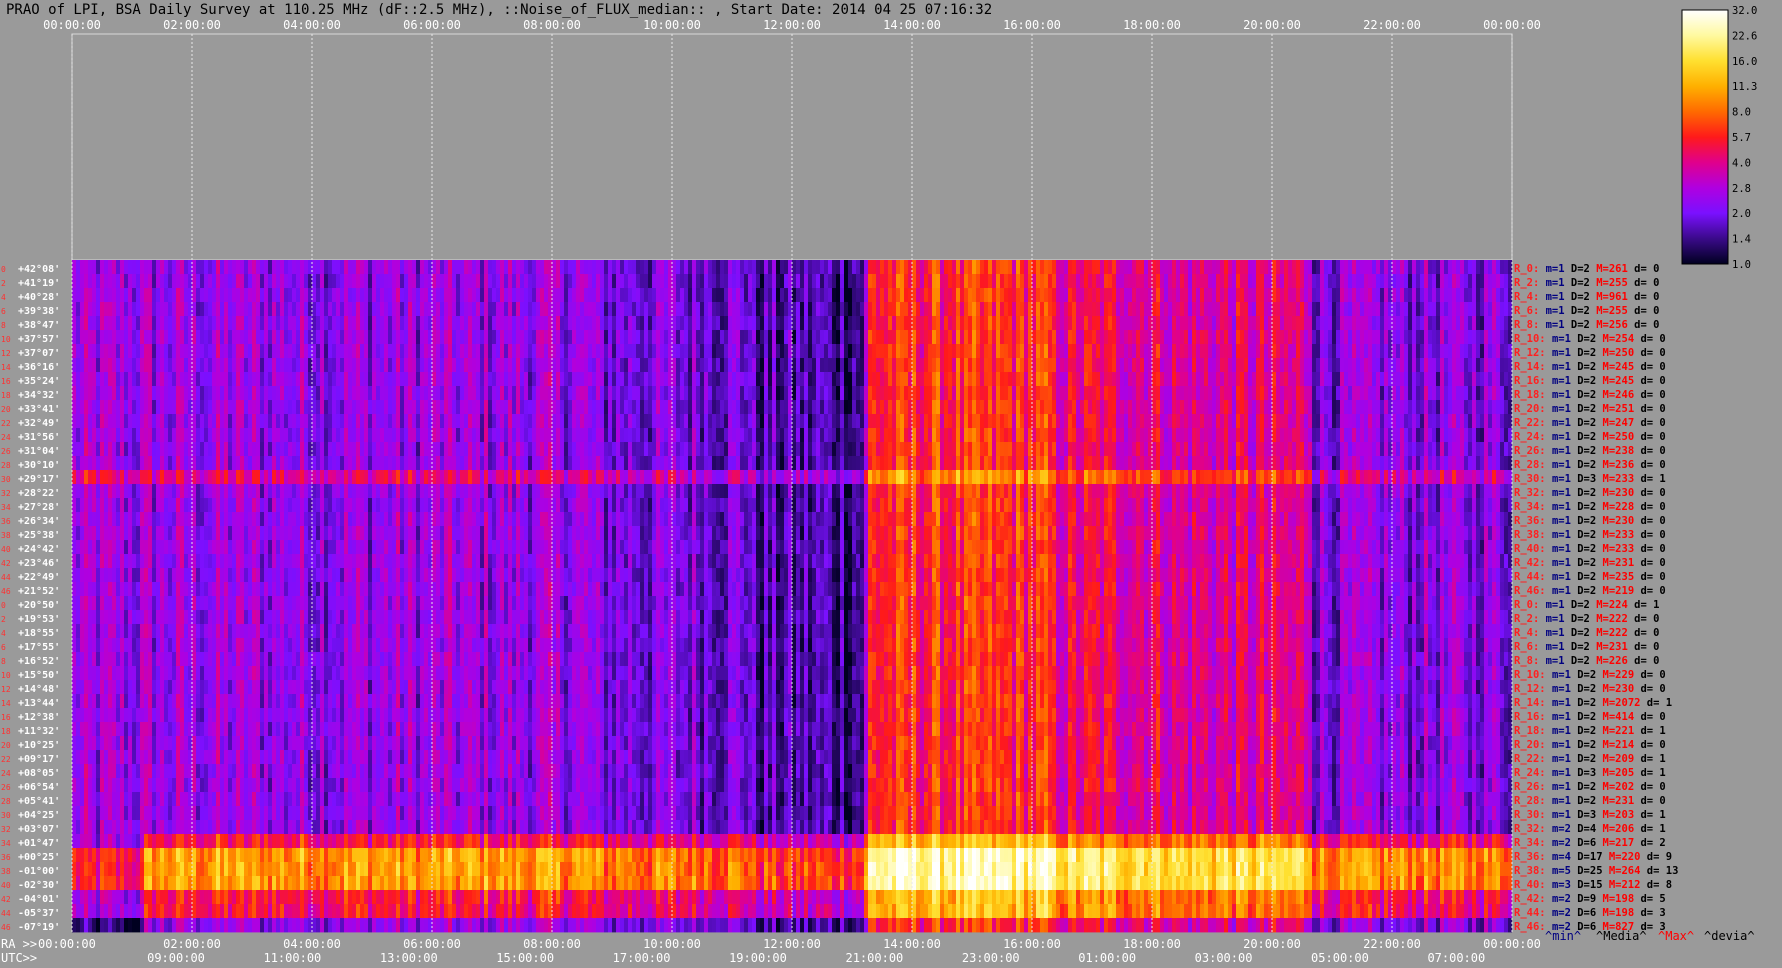 The width and height of the screenshot is (1782, 968). I want to click on colorbar-gradient, so click(1705, 137).